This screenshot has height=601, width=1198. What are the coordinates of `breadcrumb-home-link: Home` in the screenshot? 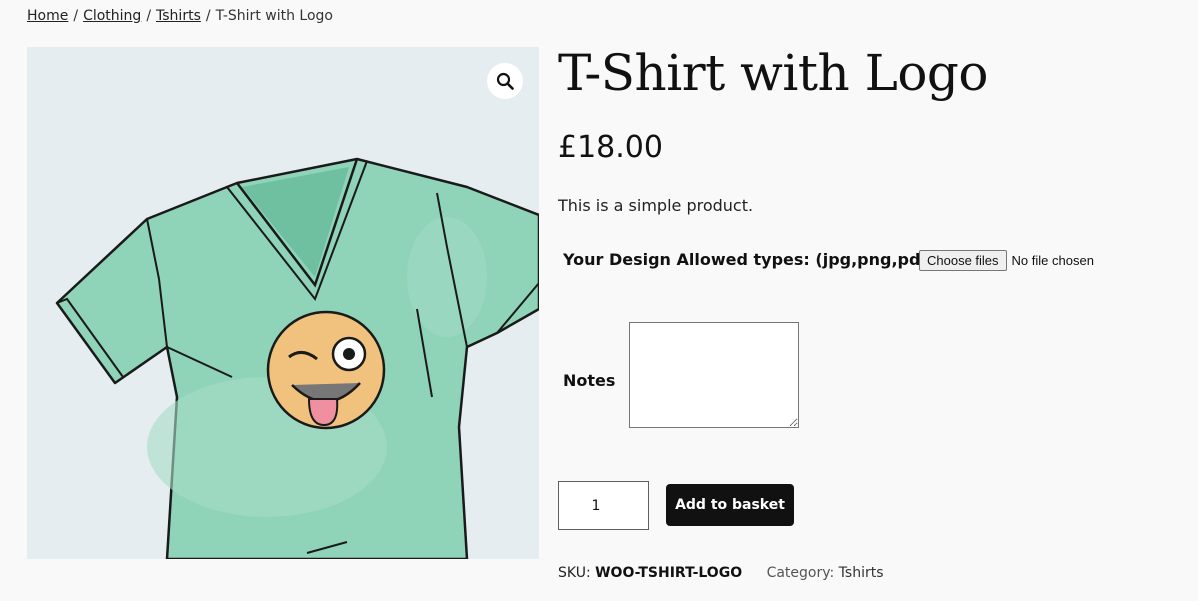 It's located at (47, 16).